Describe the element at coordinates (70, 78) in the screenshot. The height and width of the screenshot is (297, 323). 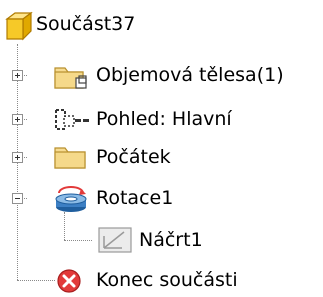
I see `solid-bodies-folder-icon` at that location.